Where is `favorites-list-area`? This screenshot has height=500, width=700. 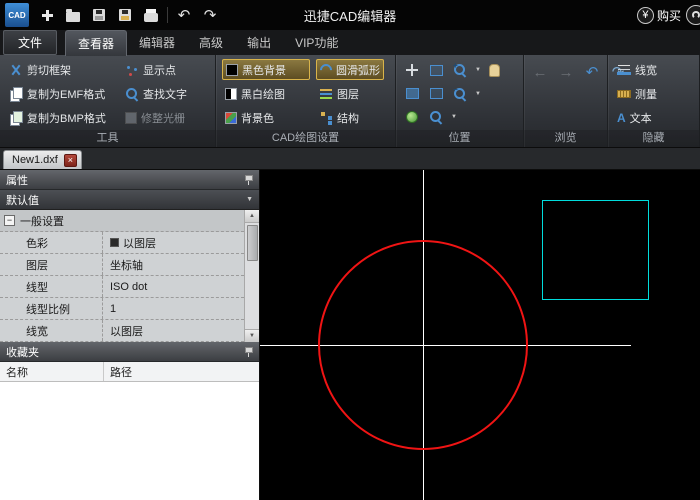
favorites-list-area is located at coordinates (129, 441).